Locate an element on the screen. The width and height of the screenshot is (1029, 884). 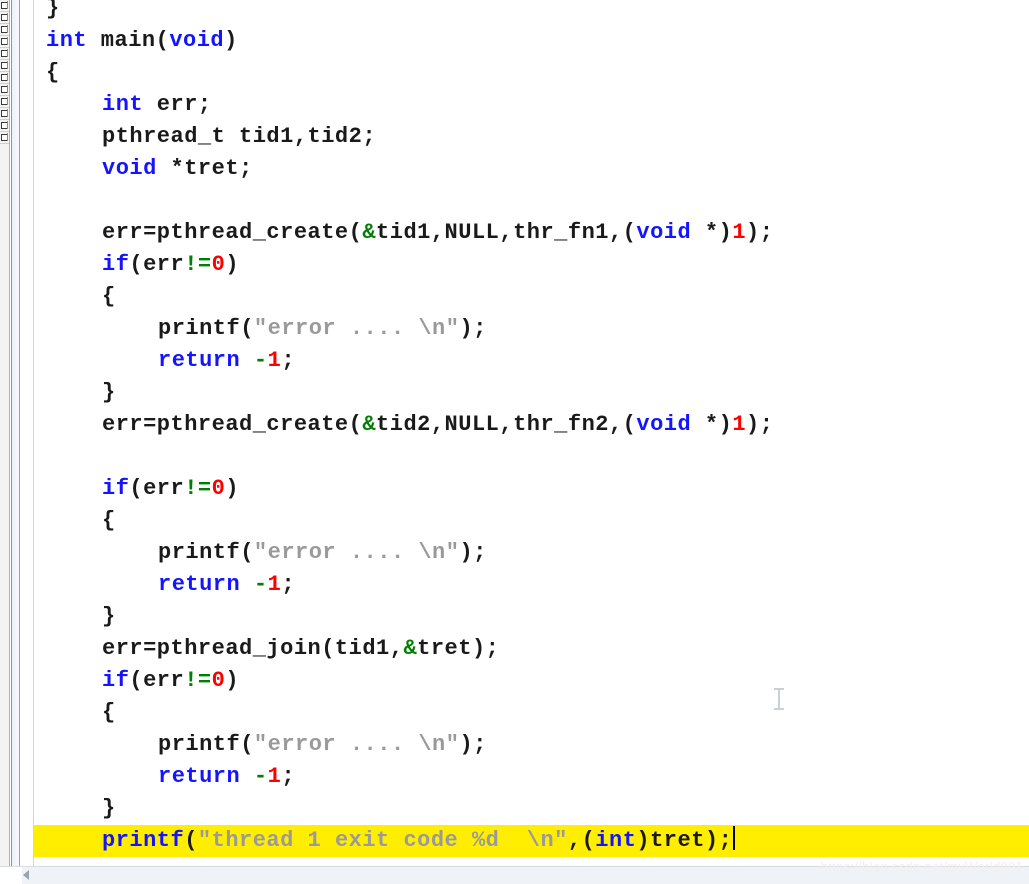
code-token: *) is located at coordinates (712, 424).